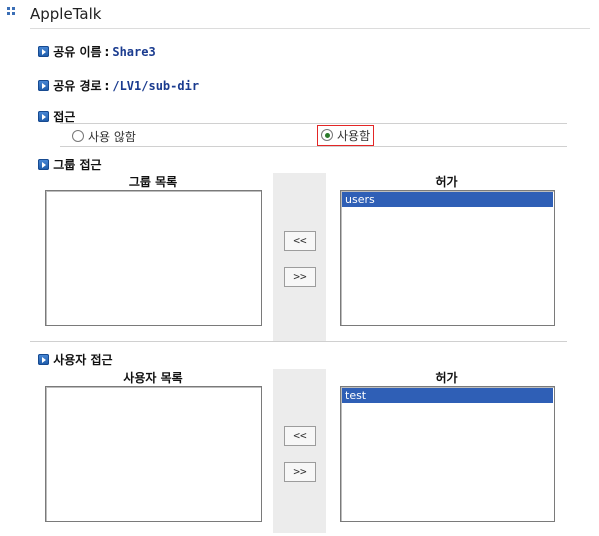 The width and height of the screenshot is (599, 536). I want to click on radio-checked-icon, so click(327, 135).